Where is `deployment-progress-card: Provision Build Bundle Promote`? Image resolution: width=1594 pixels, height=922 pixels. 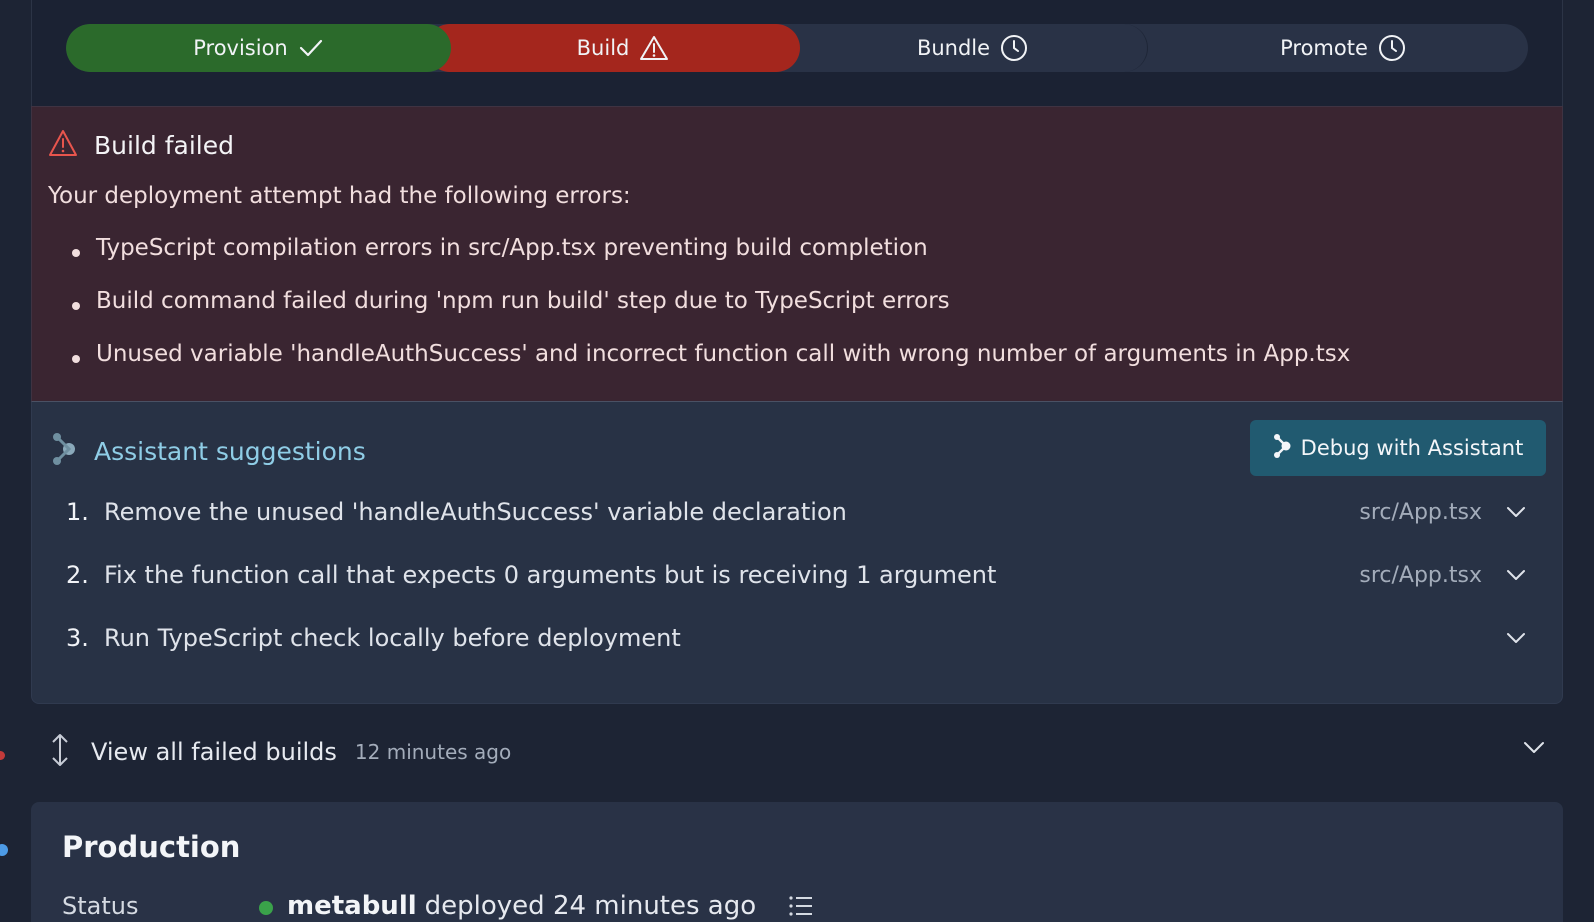
deployment-progress-card: Provision Build Bundle Promote is located at coordinates (797, 53).